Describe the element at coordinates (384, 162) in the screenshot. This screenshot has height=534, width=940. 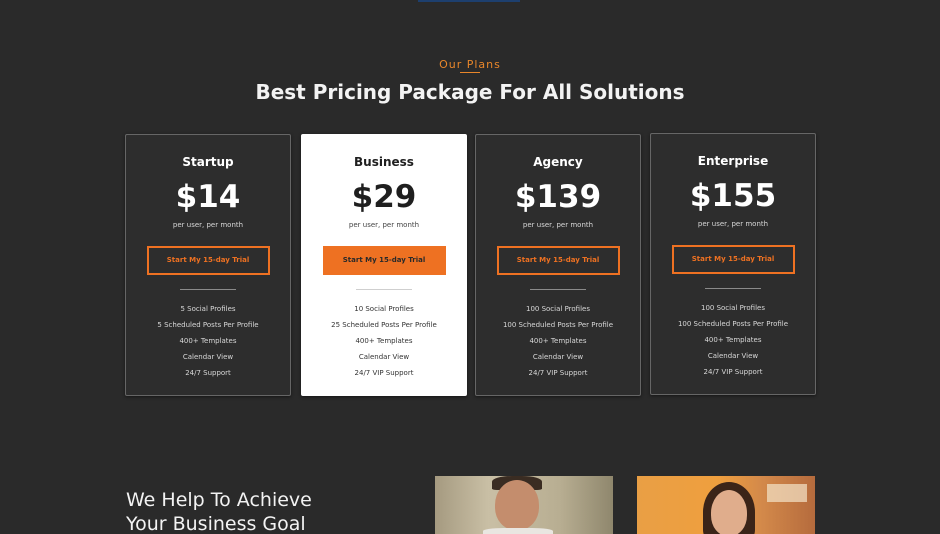
I see `plan-name: Business` at that location.